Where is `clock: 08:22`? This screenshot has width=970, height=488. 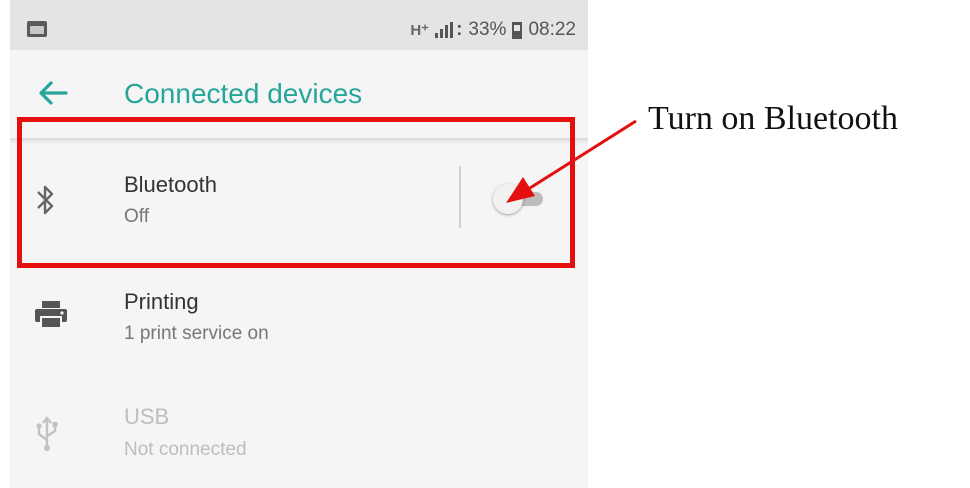
clock: 08:22 is located at coordinates (552, 29).